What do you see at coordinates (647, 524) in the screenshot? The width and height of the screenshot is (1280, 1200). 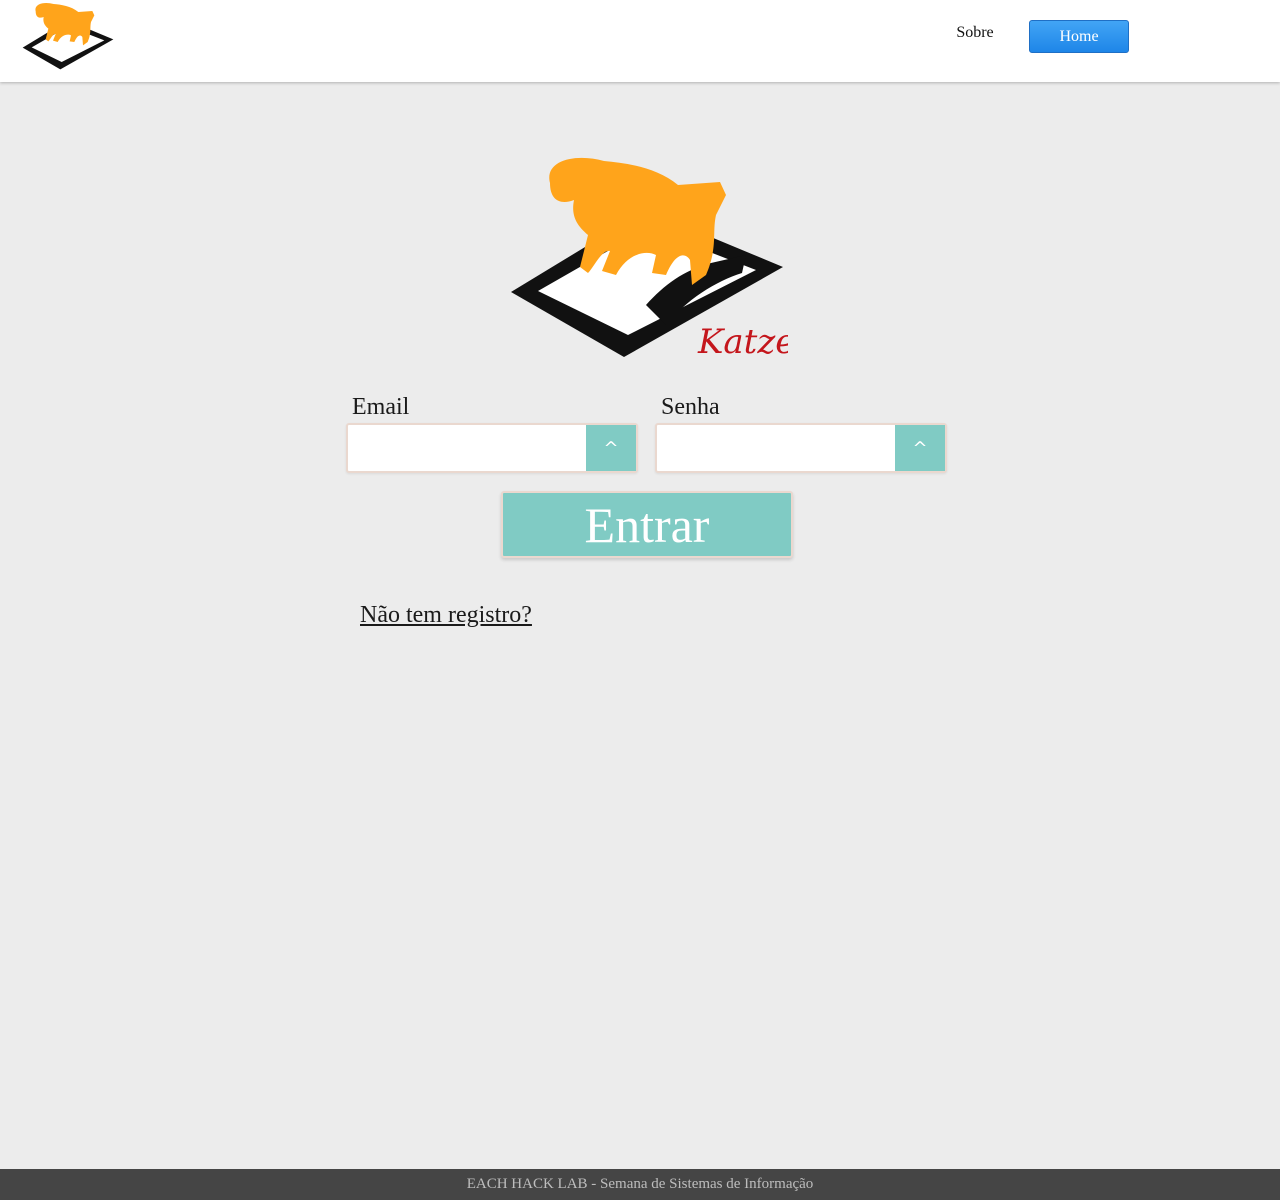 I see `entrar-button: Entrar` at bounding box center [647, 524].